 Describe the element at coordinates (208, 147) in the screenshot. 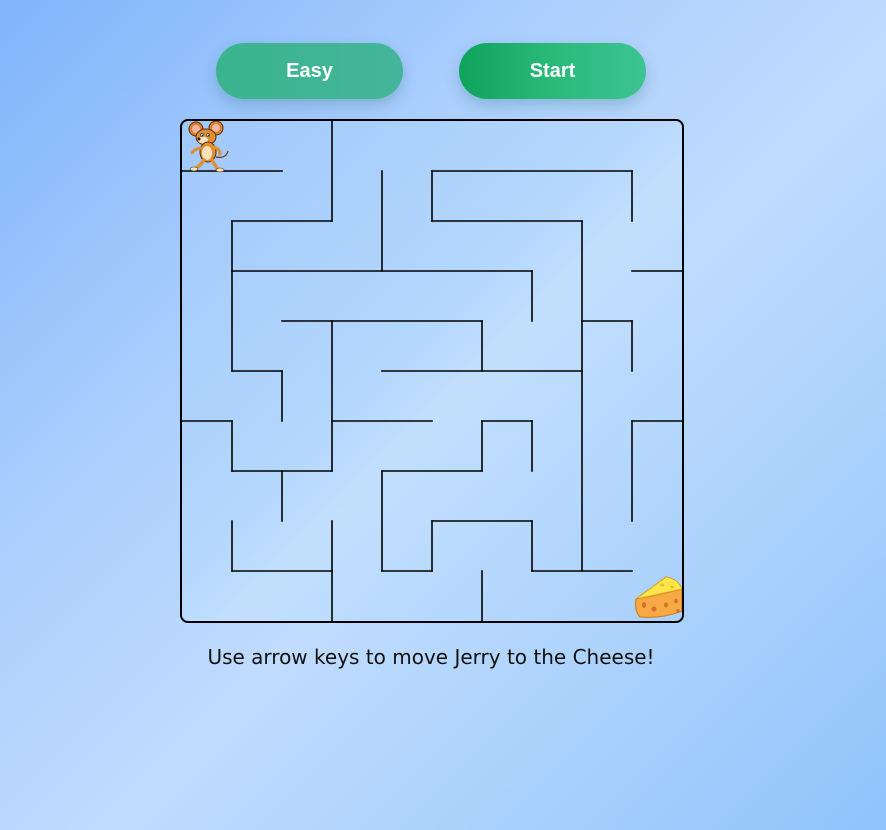

I see `jerry-mouse-icon` at that location.